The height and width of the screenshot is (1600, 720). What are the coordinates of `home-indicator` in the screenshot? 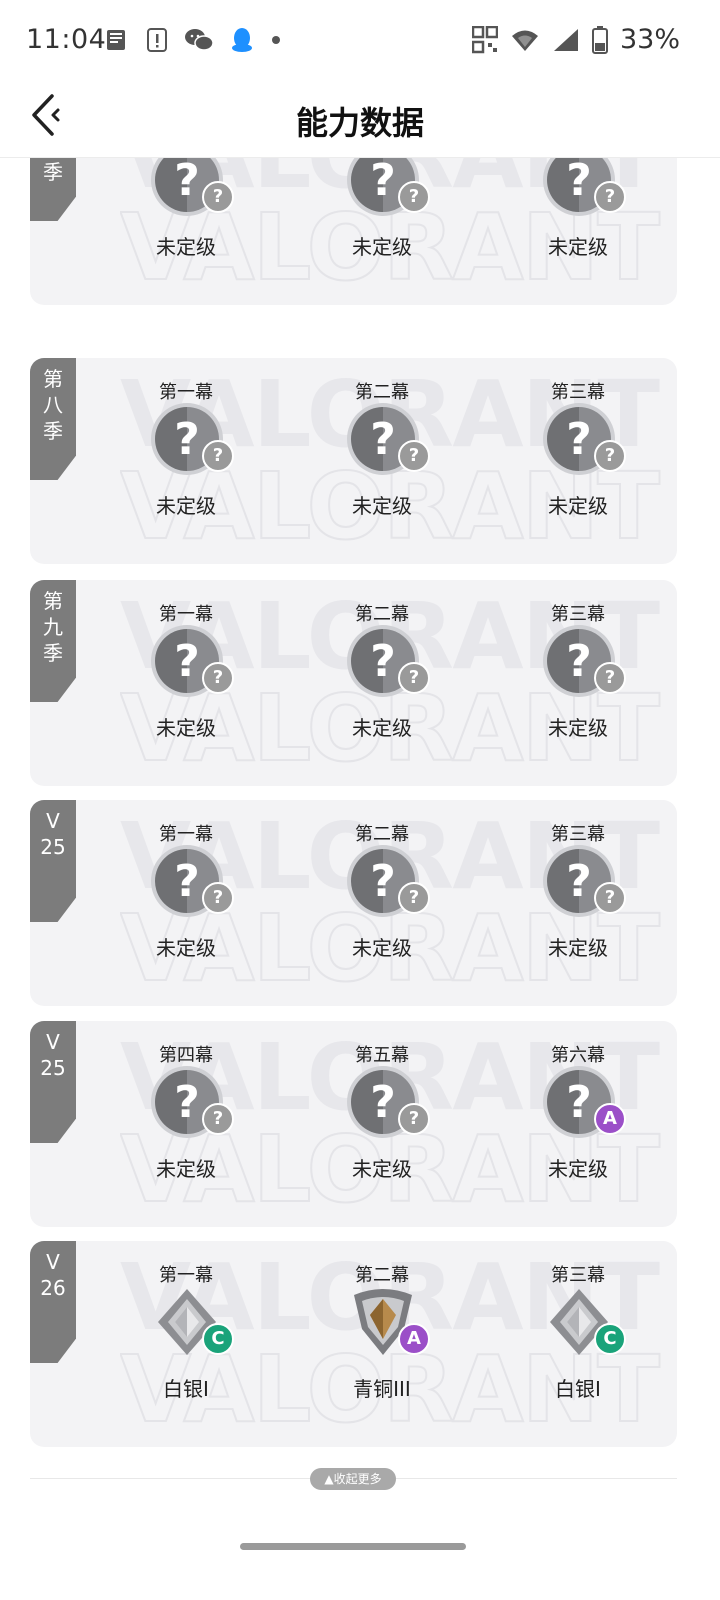 It's located at (353, 1546).